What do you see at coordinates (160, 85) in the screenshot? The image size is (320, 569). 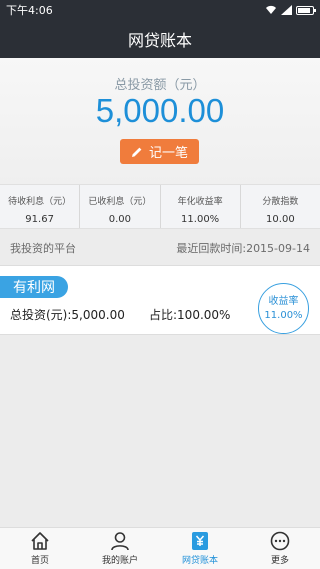 I see `total-investment-label: 总投资额（元）` at bounding box center [160, 85].